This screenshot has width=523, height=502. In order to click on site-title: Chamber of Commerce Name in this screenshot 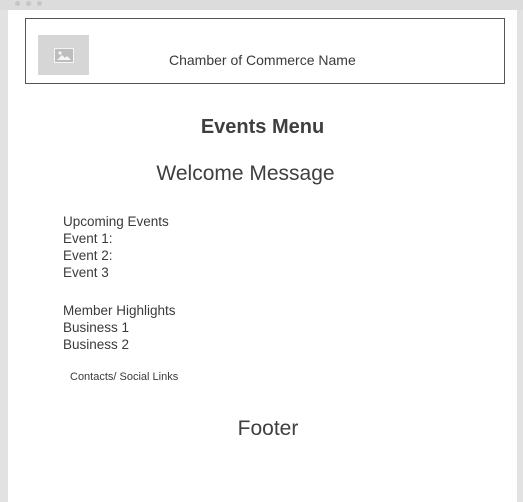, I will do `click(262, 60)`.